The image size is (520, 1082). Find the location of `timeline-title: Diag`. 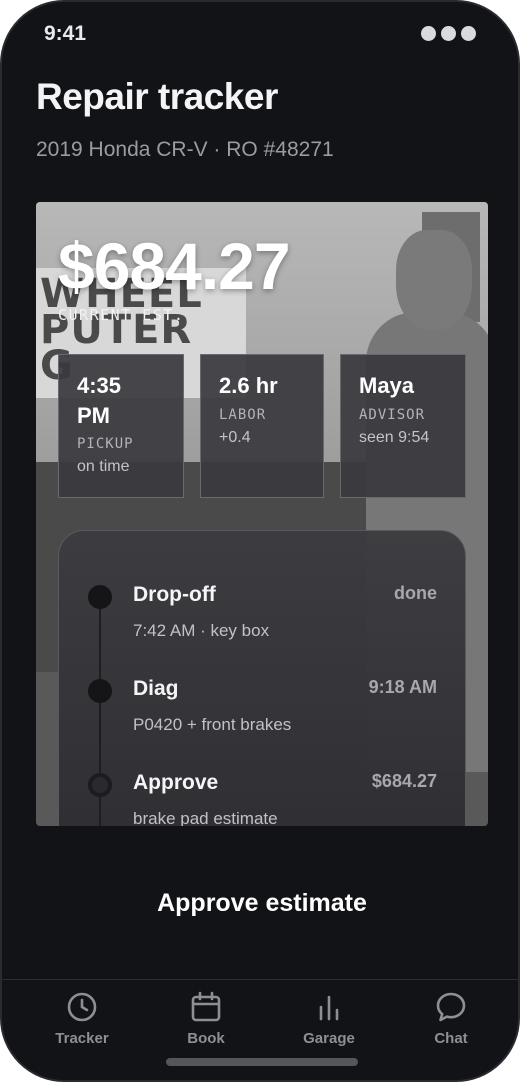

timeline-title: Diag is located at coordinates (156, 688).